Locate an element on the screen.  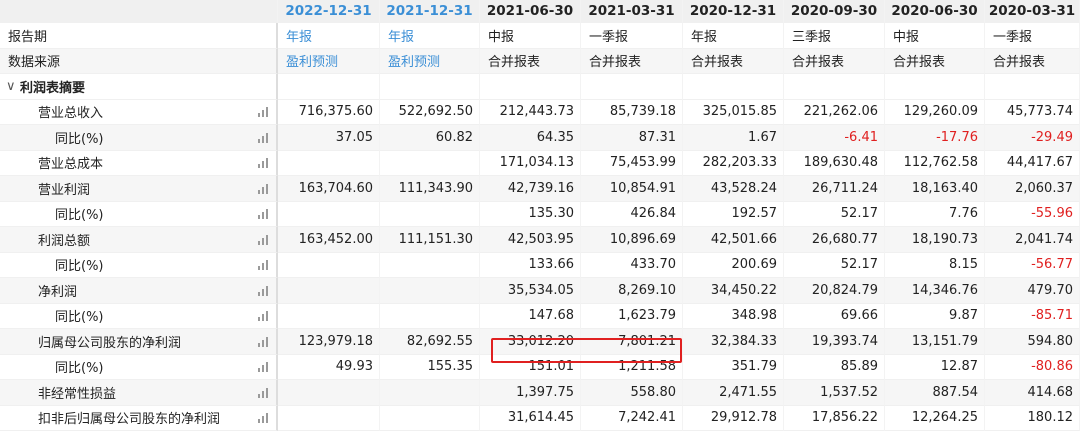
table-cell: 75,453.99 is located at coordinates (632, 163).